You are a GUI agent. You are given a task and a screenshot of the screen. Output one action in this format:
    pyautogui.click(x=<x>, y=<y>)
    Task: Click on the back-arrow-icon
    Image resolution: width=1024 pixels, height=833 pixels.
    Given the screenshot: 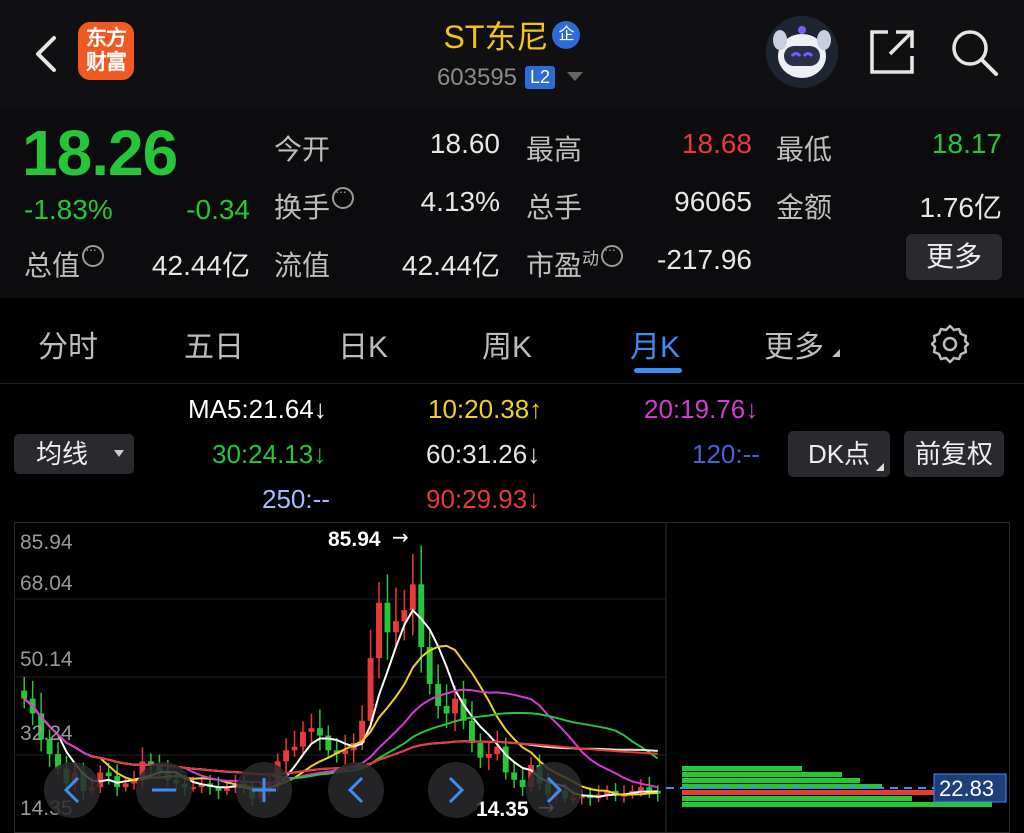 What is the action you would take?
    pyautogui.click(x=48, y=54)
    